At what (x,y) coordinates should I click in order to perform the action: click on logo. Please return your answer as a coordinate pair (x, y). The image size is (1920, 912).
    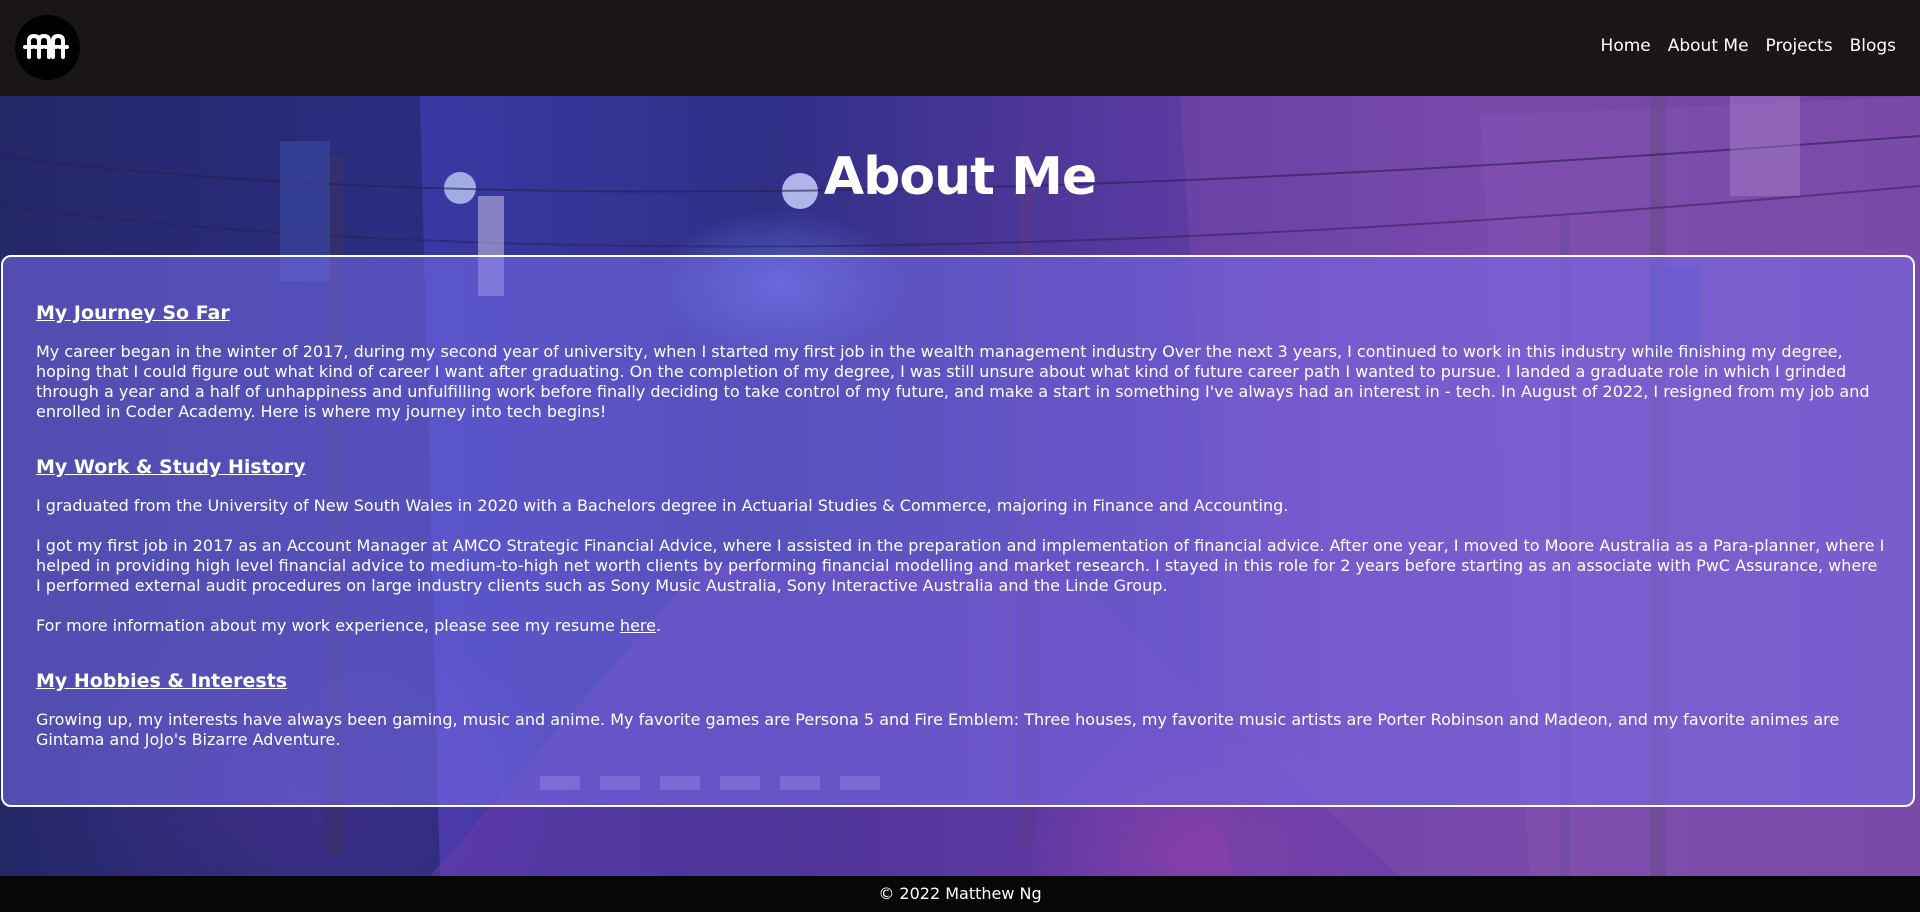
    Looking at the image, I should click on (47, 47).